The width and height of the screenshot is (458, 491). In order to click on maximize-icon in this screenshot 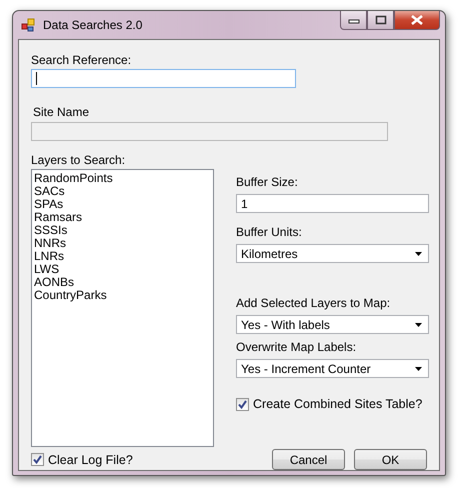, I will do `click(380, 20)`.